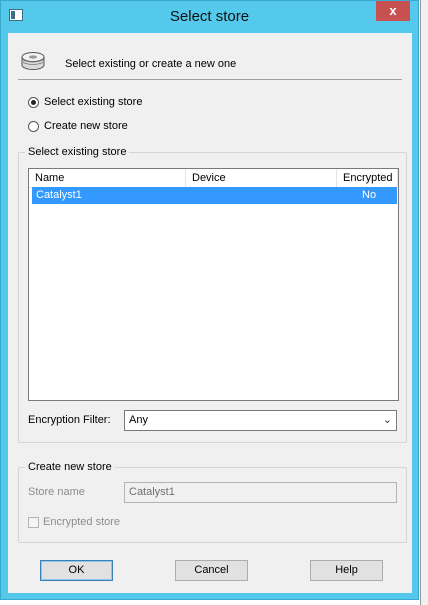 This screenshot has height=605, width=428. I want to click on column-header-encrypted: Encrypted, so click(367, 178).